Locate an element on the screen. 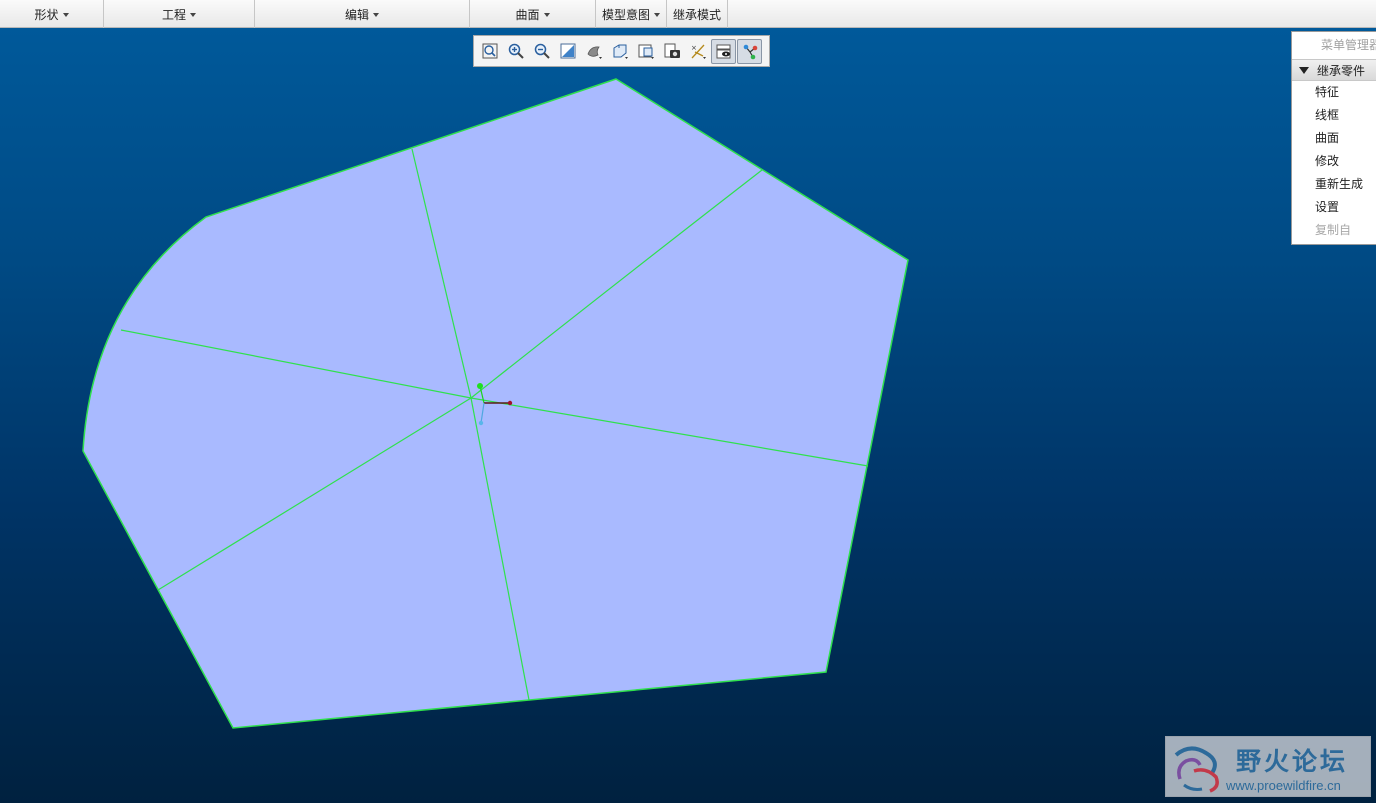 This screenshot has width=1376, height=803. menu-edit-label: 编辑 is located at coordinates (356, 14).